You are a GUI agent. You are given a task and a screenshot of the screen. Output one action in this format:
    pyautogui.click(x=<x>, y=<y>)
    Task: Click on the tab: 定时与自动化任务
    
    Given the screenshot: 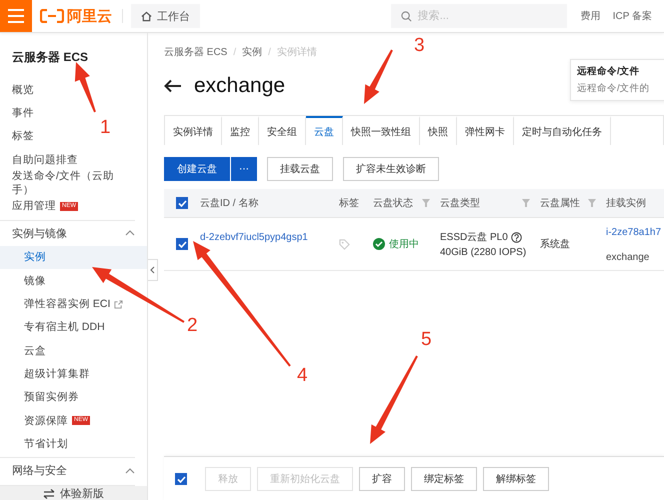 What is the action you would take?
    pyautogui.click(x=562, y=130)
    